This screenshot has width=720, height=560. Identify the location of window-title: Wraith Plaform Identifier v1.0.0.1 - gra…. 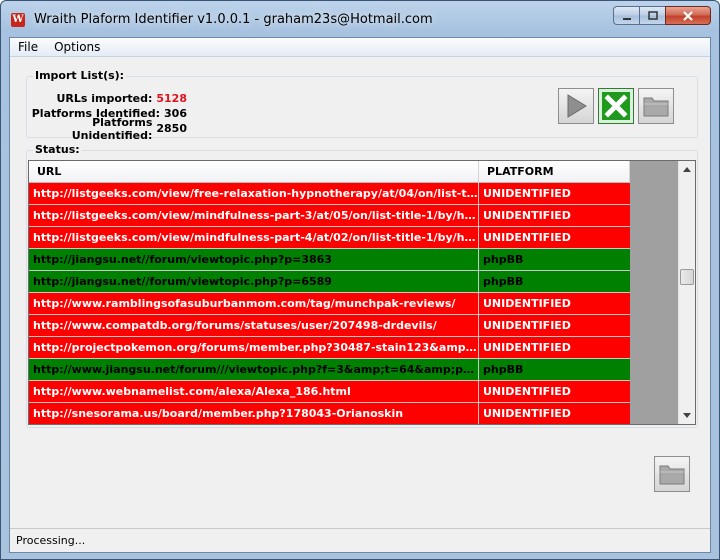
(233, 19).